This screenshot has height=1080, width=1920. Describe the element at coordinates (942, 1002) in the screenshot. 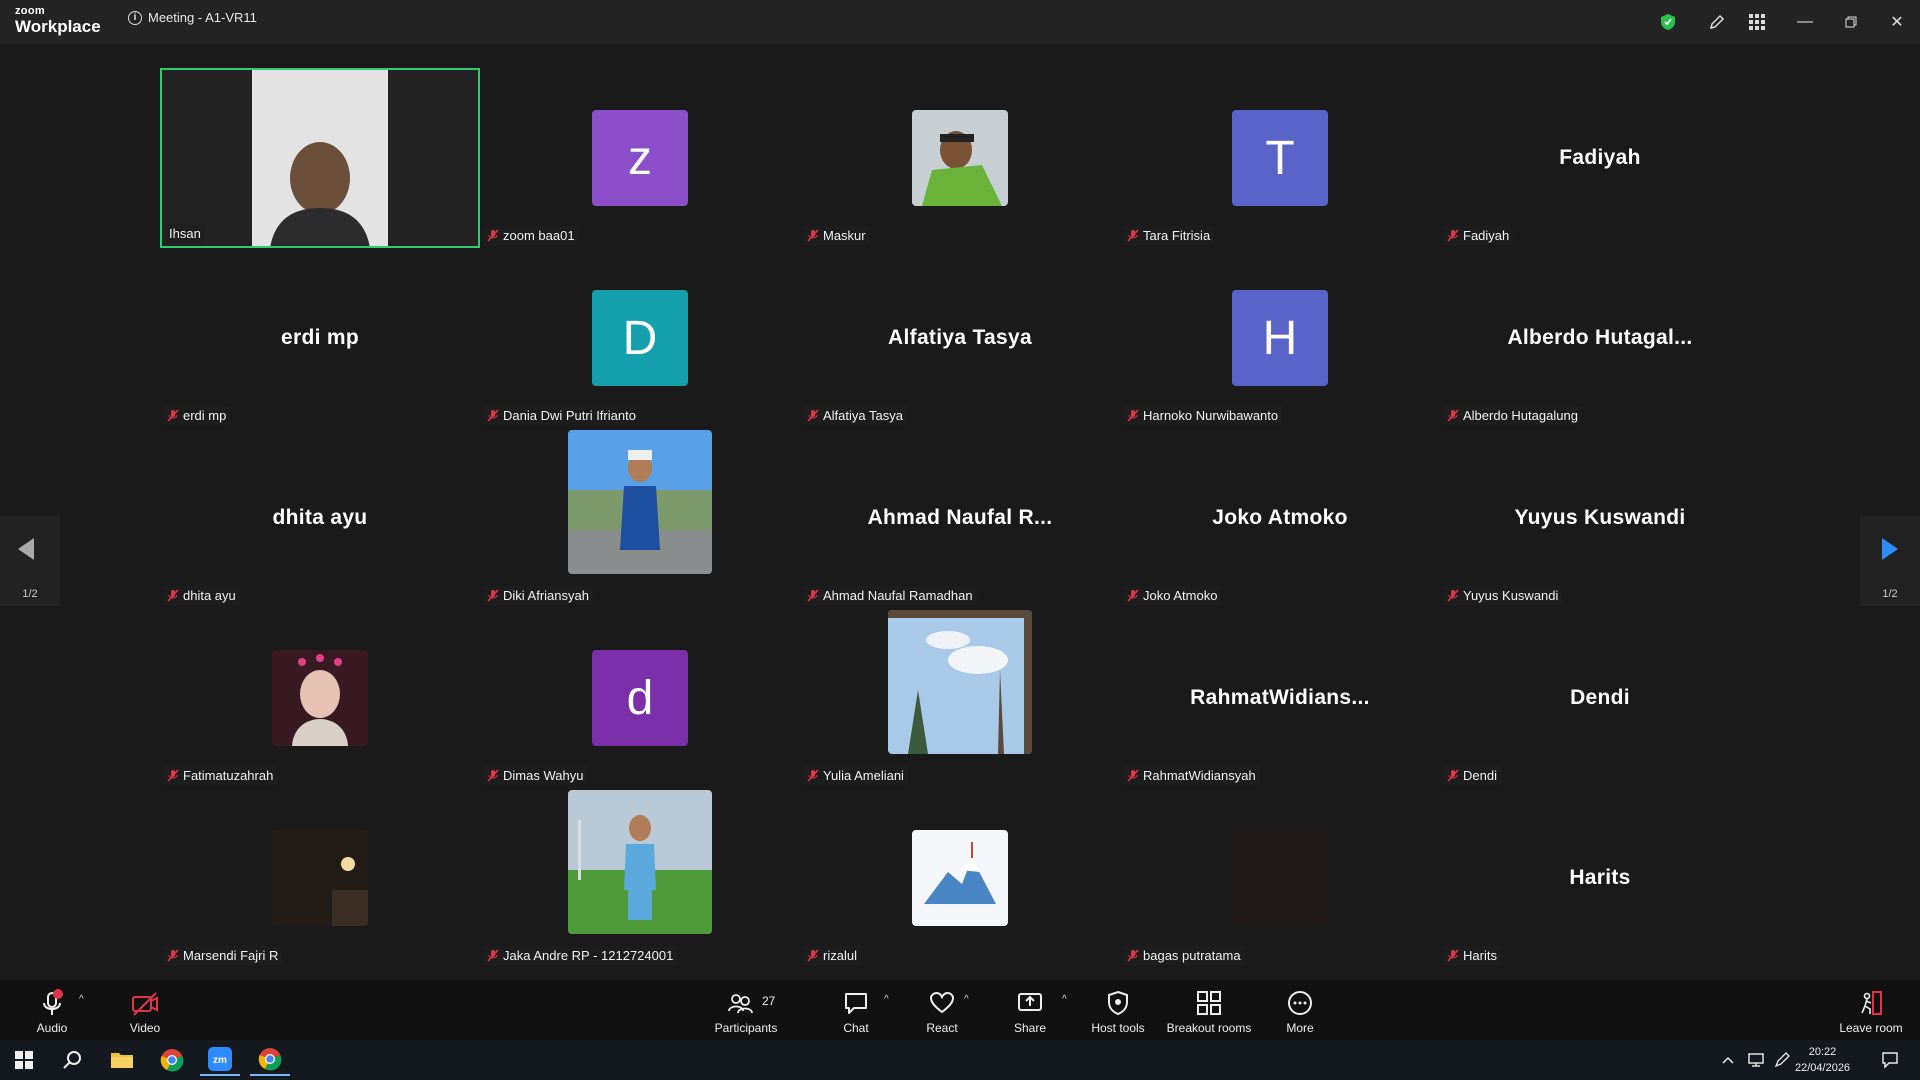

I see `heart-icon` at that location.